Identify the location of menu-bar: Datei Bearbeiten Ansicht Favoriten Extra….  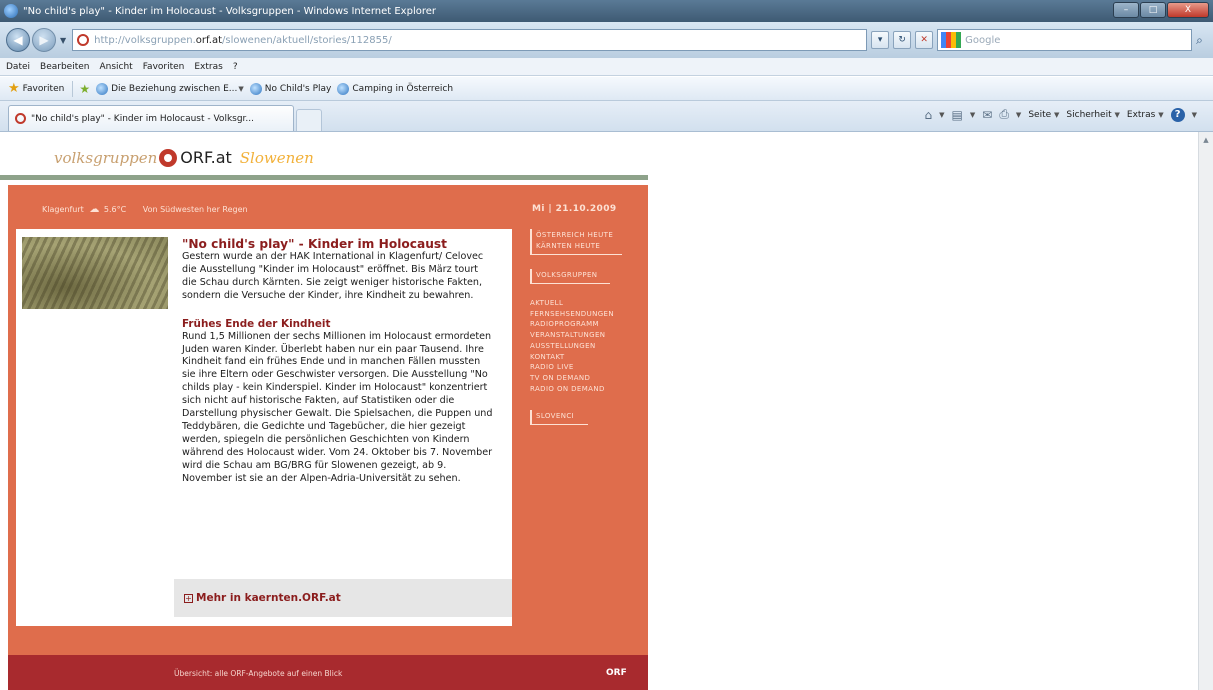
(606, 67).